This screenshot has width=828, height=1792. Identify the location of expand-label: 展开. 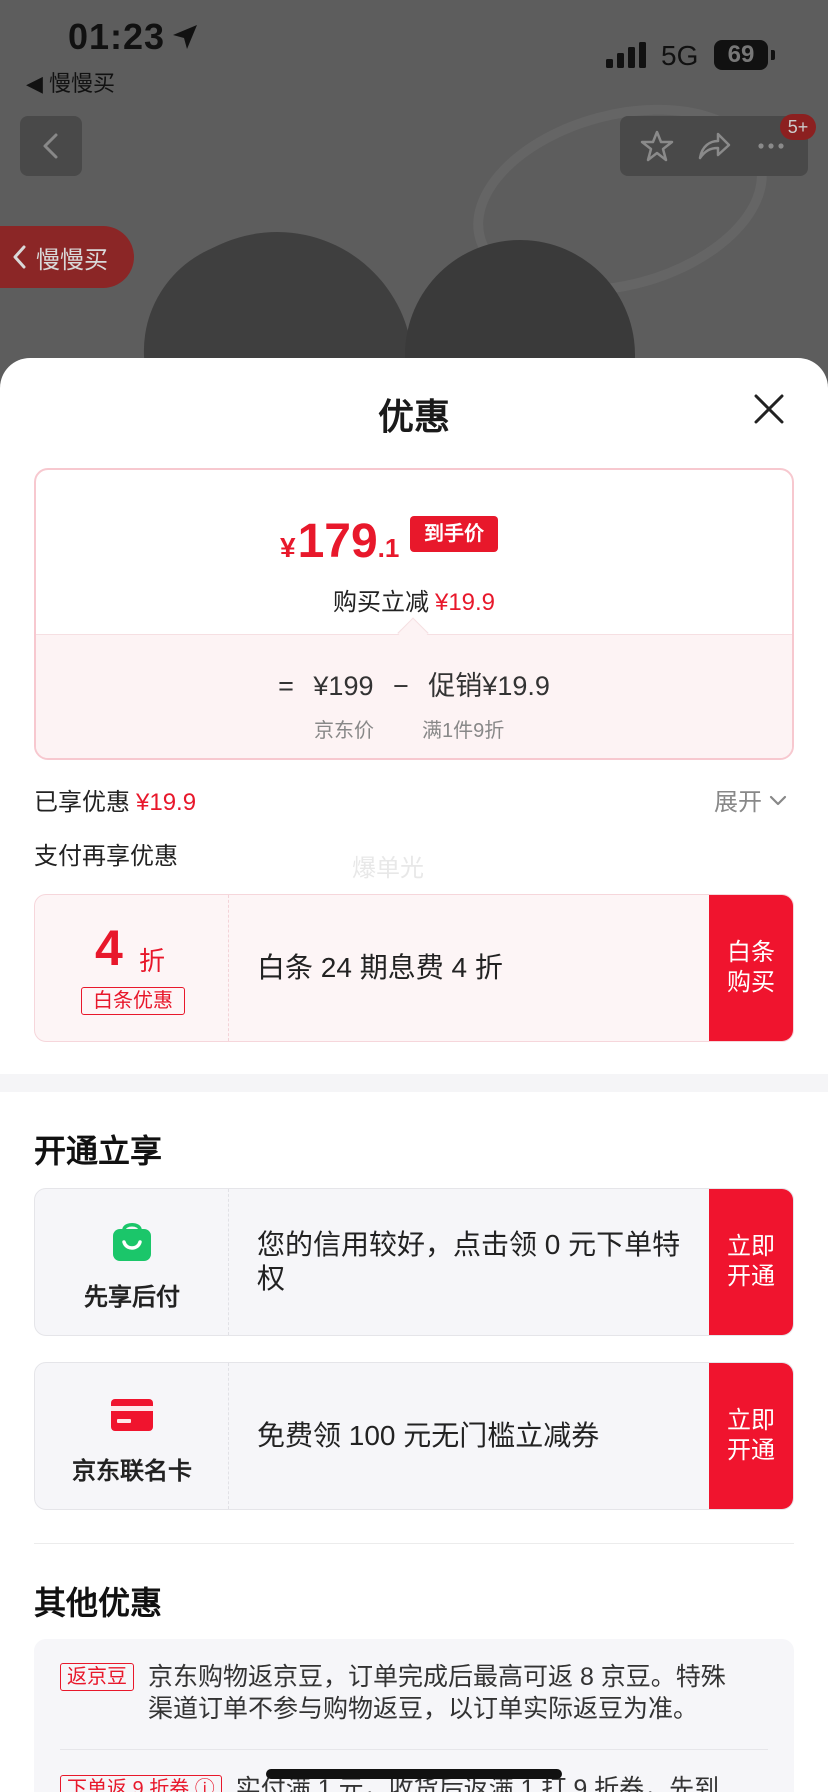
(738, 802).